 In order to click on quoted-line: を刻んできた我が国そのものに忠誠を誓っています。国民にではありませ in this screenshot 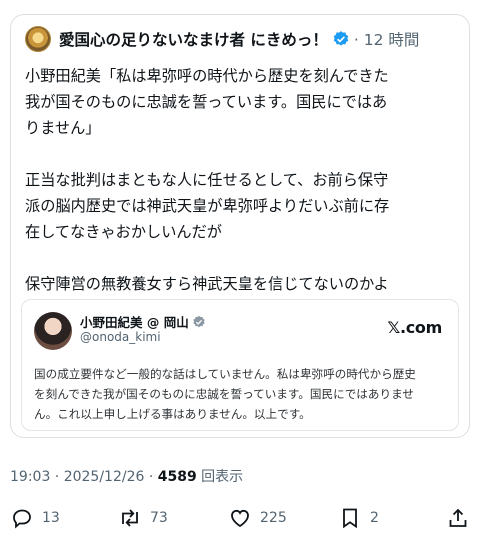, I will do `click(224, 394)`.